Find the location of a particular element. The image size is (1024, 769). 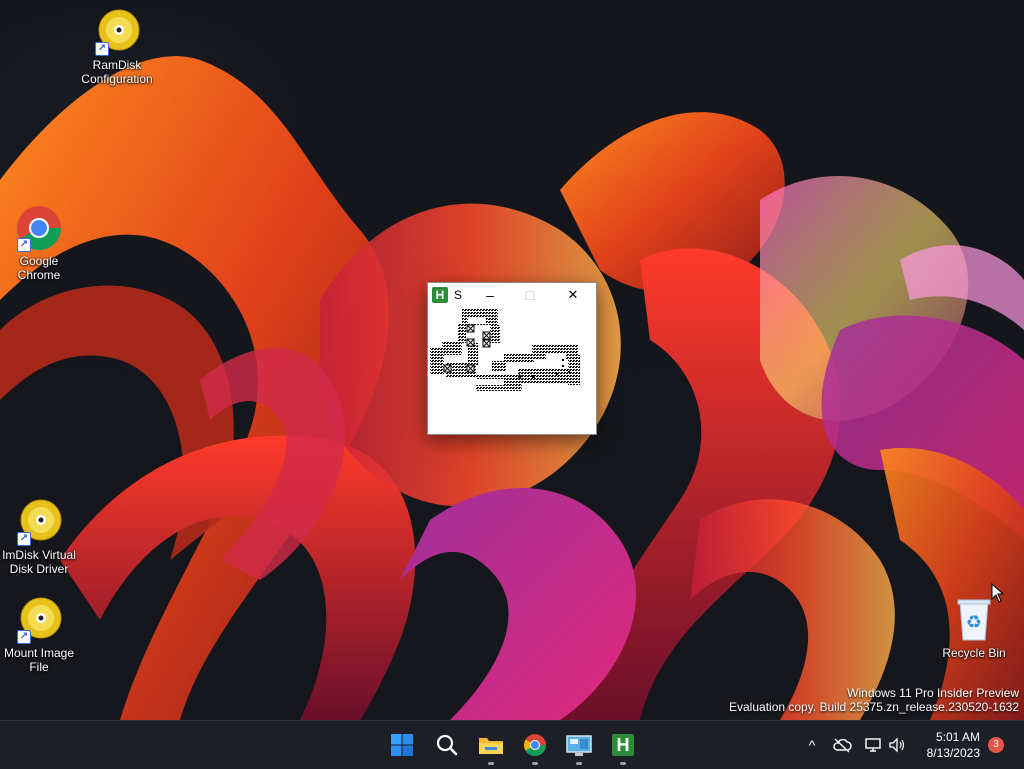

chrome-icon is located at coordinates (535, 745).